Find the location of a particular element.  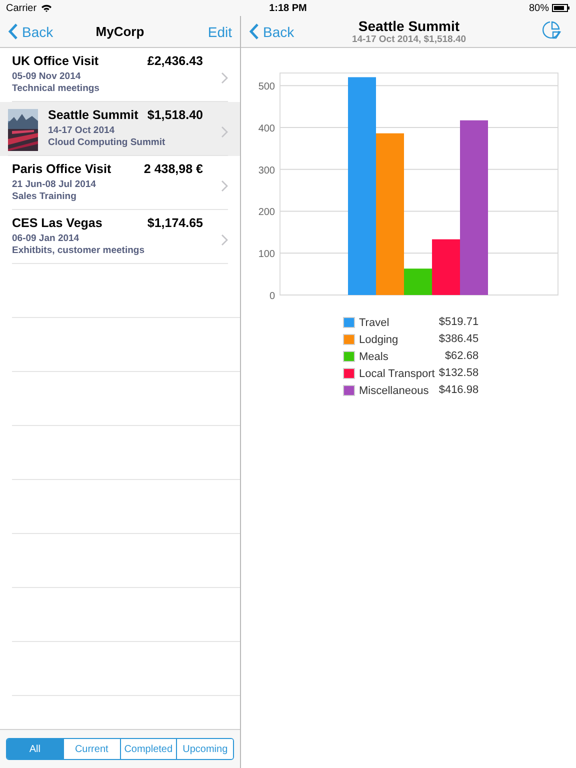

battery-percent: 80% is located at coordinates (538, 8).